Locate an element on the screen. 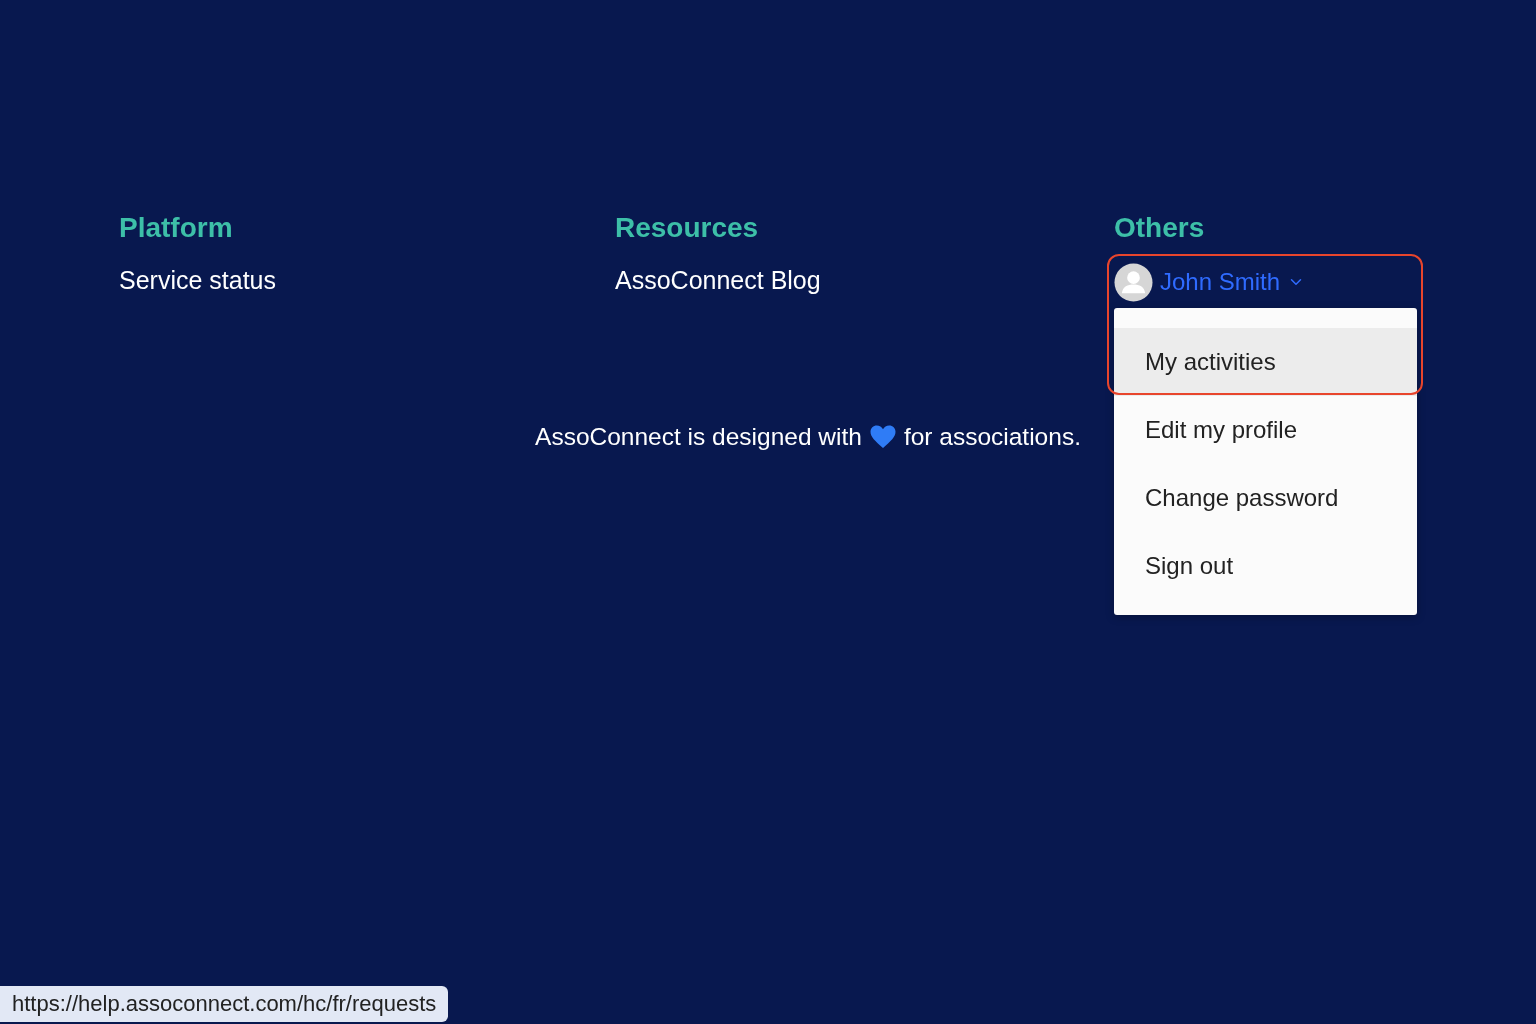 This screenshot has height=1024, width=1536. column-heading: Platform is located at coordinates (176, 228).